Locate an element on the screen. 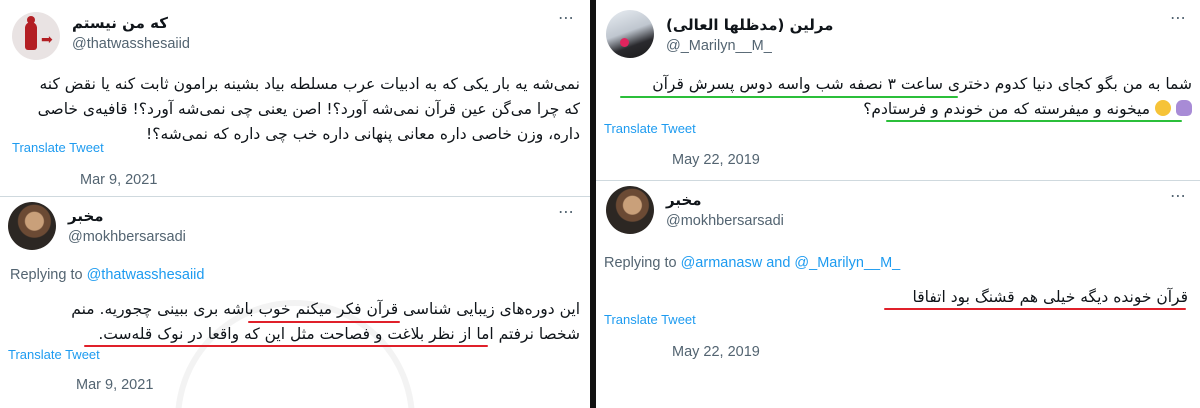 This screenshot has height=408, width=1200. avatar-arrow-icon: ➡ is located at coordinates (47, 40).